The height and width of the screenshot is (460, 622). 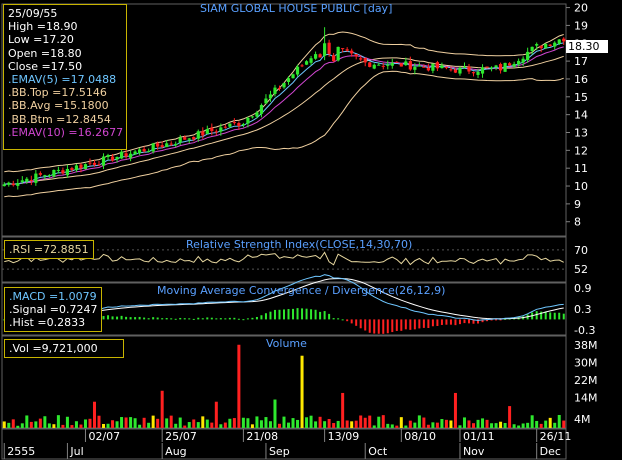 I want to click on date-tick-label: 02/07, so click(x=104, y=436).